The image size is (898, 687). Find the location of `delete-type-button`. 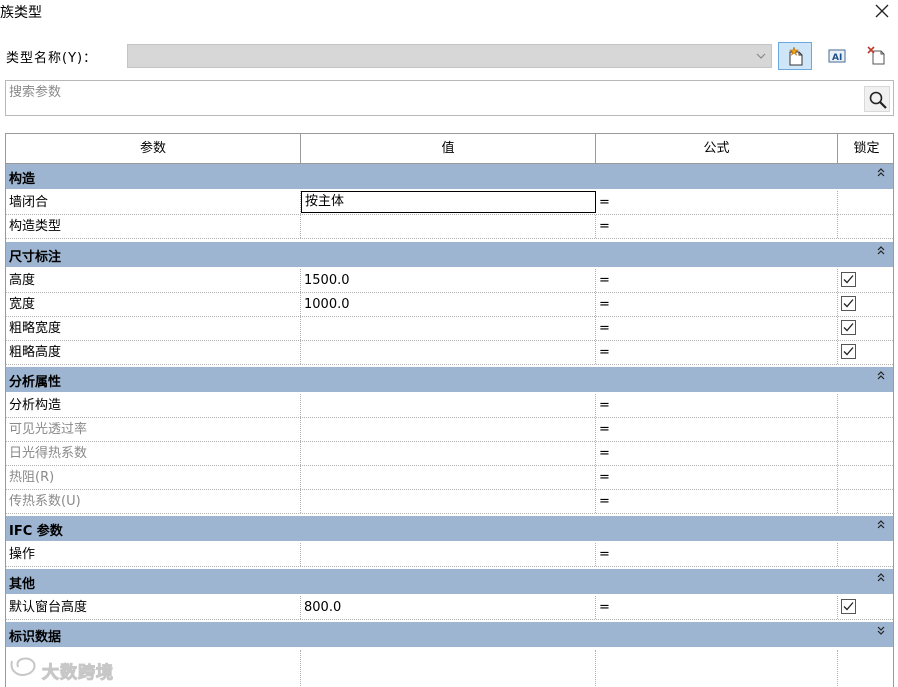

delete-type-button is located at coordinates (877, 56).